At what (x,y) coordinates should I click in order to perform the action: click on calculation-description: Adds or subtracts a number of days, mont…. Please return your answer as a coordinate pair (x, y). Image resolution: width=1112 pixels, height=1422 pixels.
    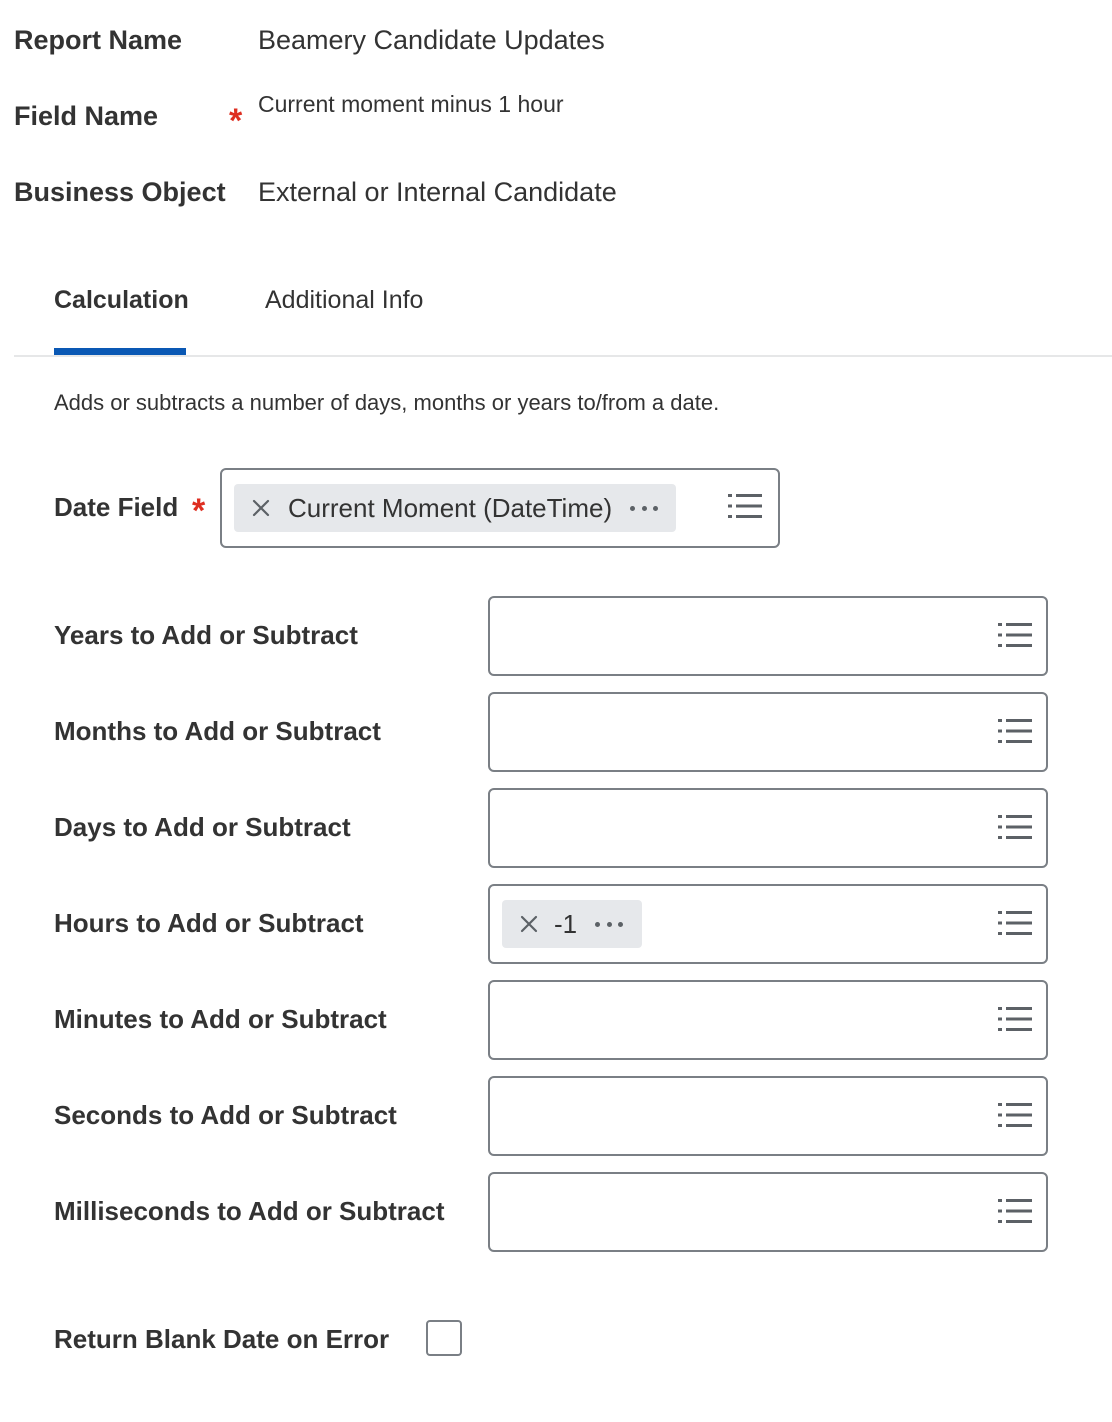
    Looking at the image, I should click on (387, 402).